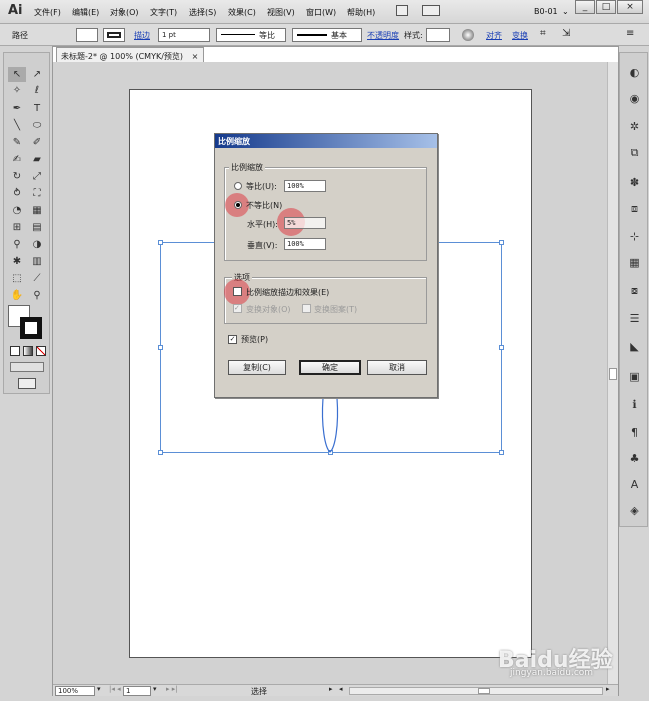 This screenshot has height=701, width=649. Describe the element at coordinates (142, 35) in the screenshot. I see `stroke-link: 描边` at that location.